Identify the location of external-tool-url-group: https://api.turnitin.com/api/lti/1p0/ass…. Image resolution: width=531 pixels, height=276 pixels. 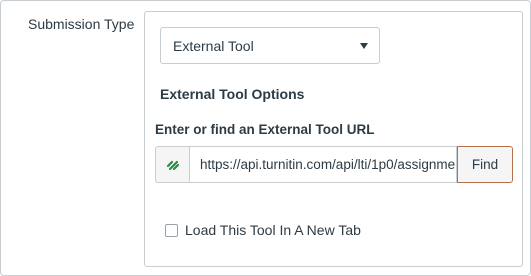
(334, 164).